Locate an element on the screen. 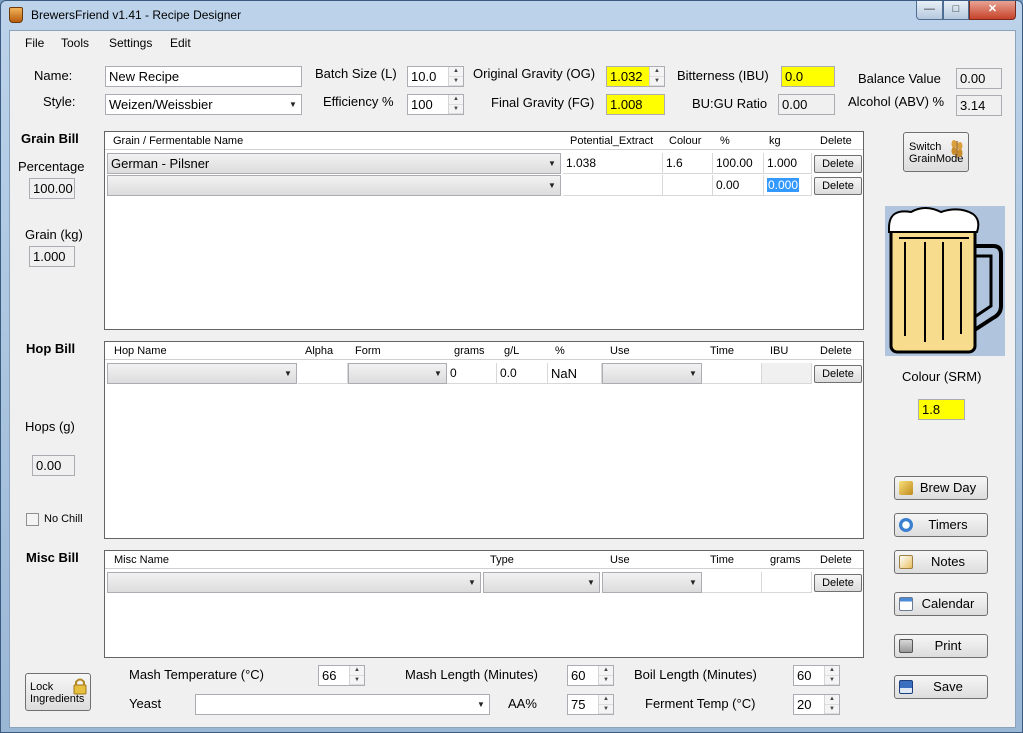 This screenshot has width=1023, height=733. col-kg: kg is located at coordinates (775, 141).